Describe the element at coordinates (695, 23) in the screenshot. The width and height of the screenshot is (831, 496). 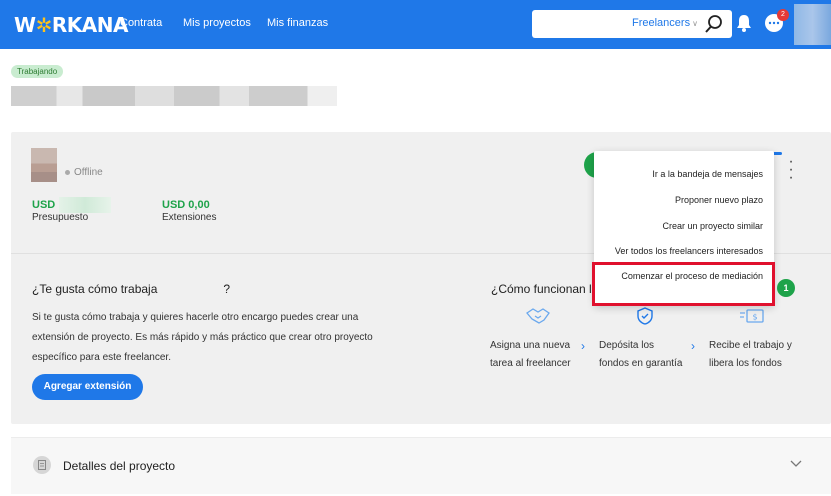
I see `chevron-down-icon: ∨` at that location.